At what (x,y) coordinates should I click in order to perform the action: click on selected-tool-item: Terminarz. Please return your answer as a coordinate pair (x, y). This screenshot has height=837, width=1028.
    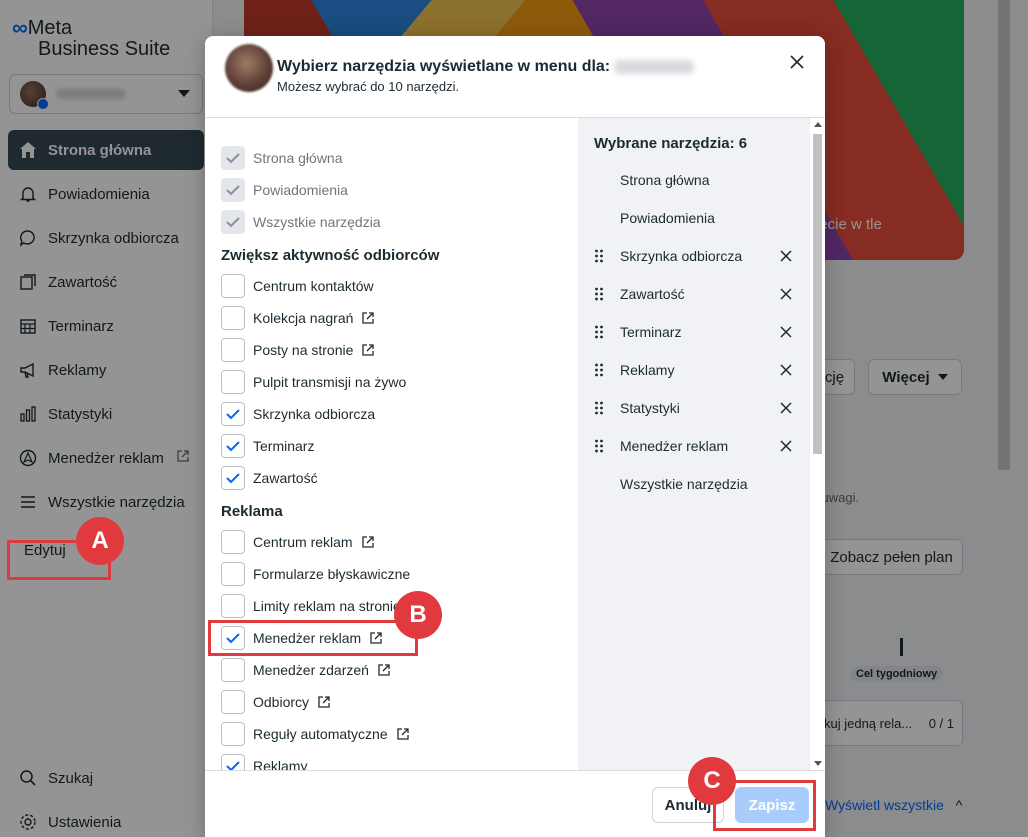
    Looking at the image, I should click on (694, 332).